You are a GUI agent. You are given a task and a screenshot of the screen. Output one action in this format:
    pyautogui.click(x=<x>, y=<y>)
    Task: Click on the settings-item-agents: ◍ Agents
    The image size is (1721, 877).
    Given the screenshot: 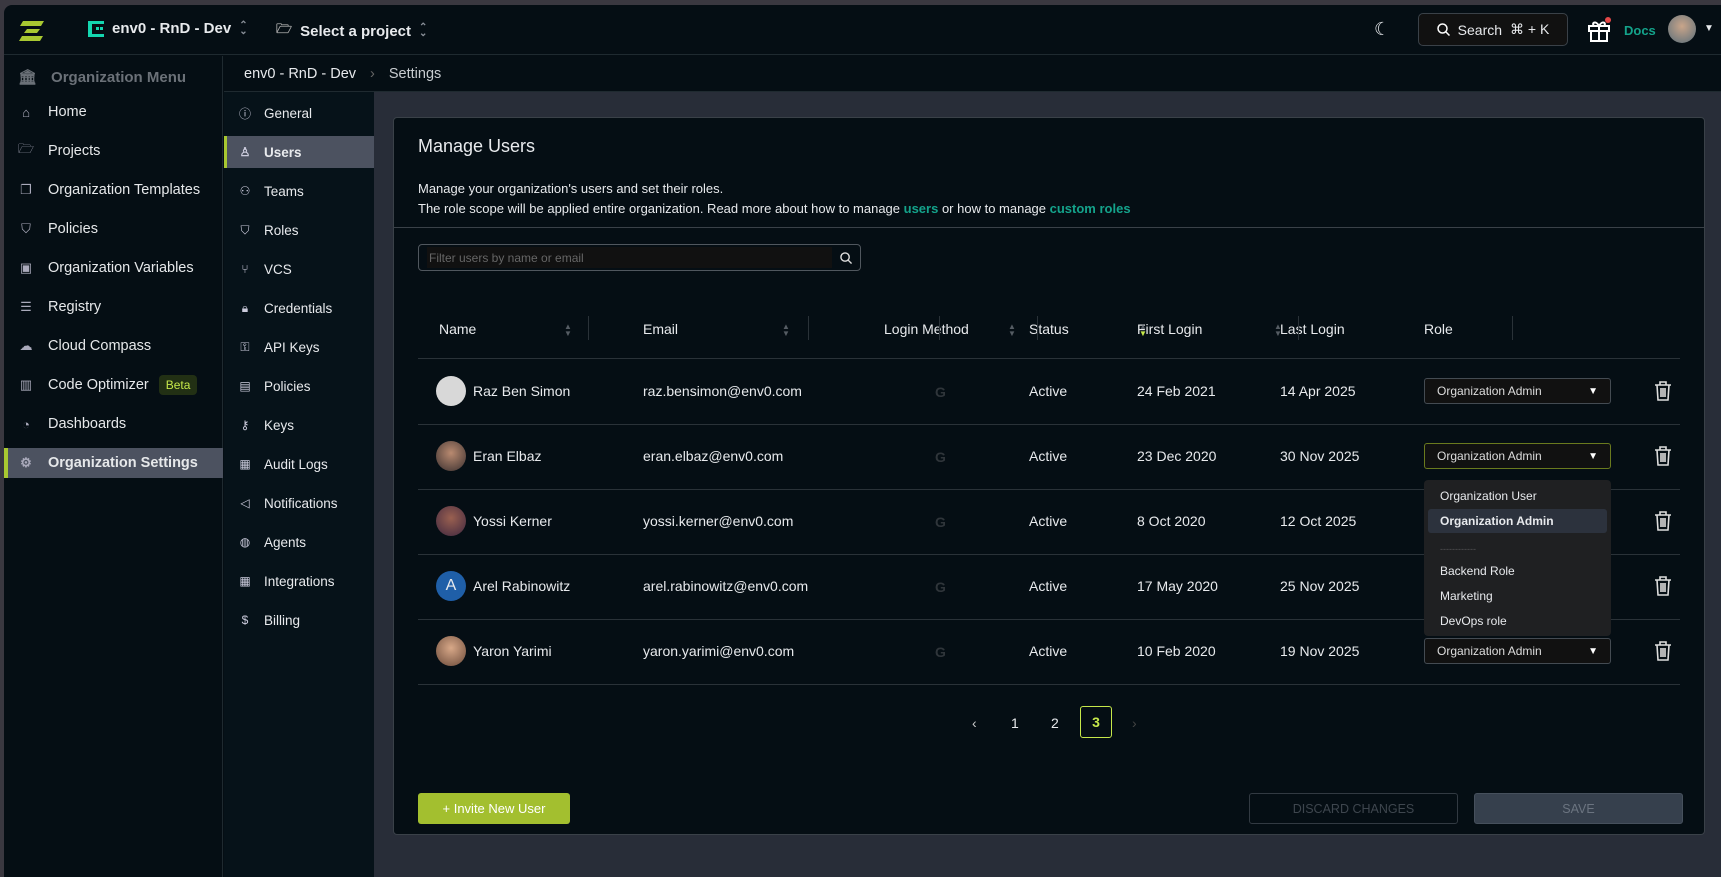 What is the action you would take?
    pyautogui.click(x=299, y=542)
    